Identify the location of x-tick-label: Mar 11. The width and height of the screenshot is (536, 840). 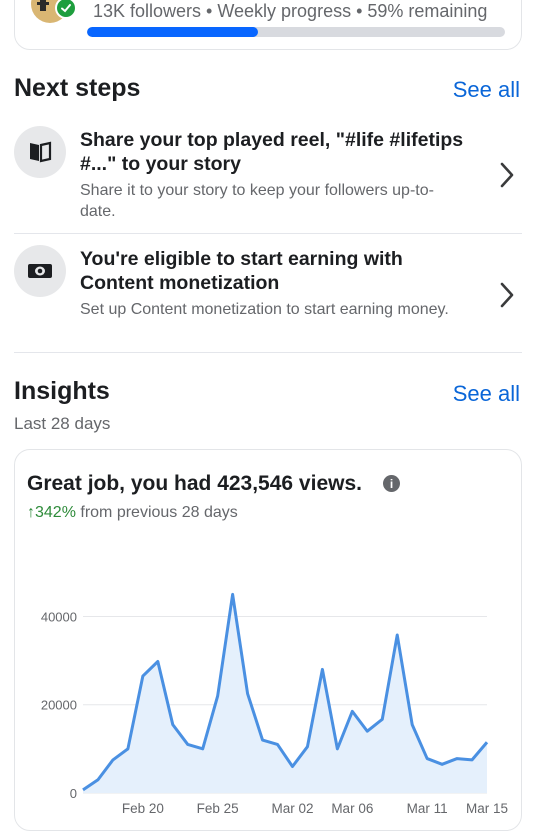
(427, 808).